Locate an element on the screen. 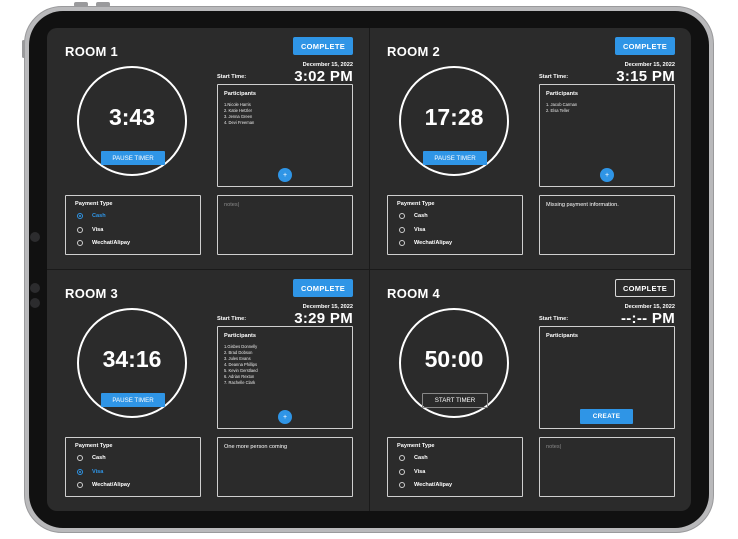  start-time-value: 3:29 PM is located at coordinates (323, 318).